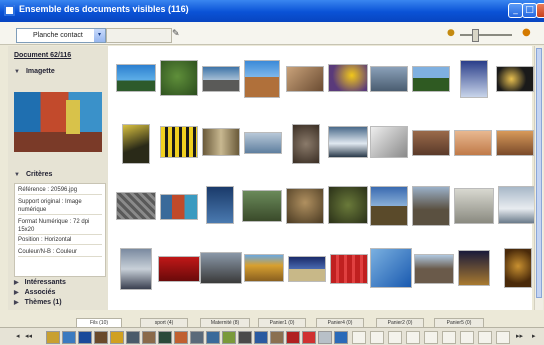 This screenshot has height=345, width=544. What do you see at coordinates (99, 35) in the screenshot?
I see `chevron-down-icon: ▾` at bounding box center [99, 35].